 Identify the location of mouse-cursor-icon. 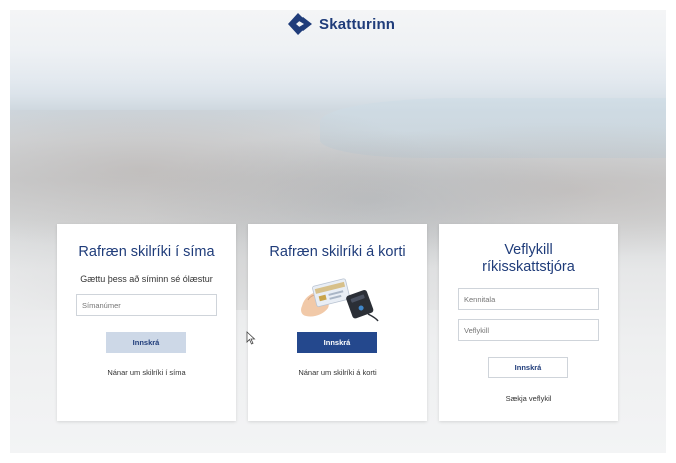
(251, 338).